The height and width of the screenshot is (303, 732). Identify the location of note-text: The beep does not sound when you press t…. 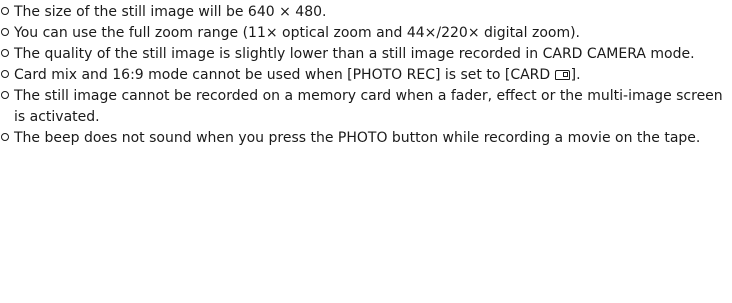
(357, 138).